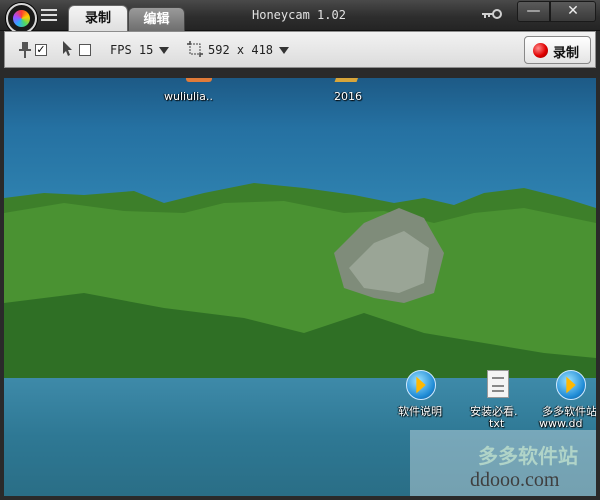 The width and height of the screenshot is (600, 500). I want to click on folder-icon, so click(347, 80).